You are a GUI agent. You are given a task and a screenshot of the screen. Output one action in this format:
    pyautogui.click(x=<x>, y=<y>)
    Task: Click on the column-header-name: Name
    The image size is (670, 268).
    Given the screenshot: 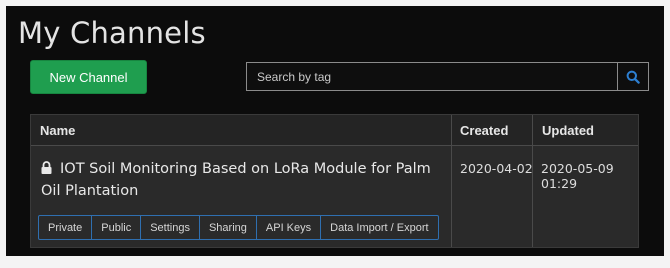 What is the action you would take?
    pyautogui.click(x=241, y=130)
    